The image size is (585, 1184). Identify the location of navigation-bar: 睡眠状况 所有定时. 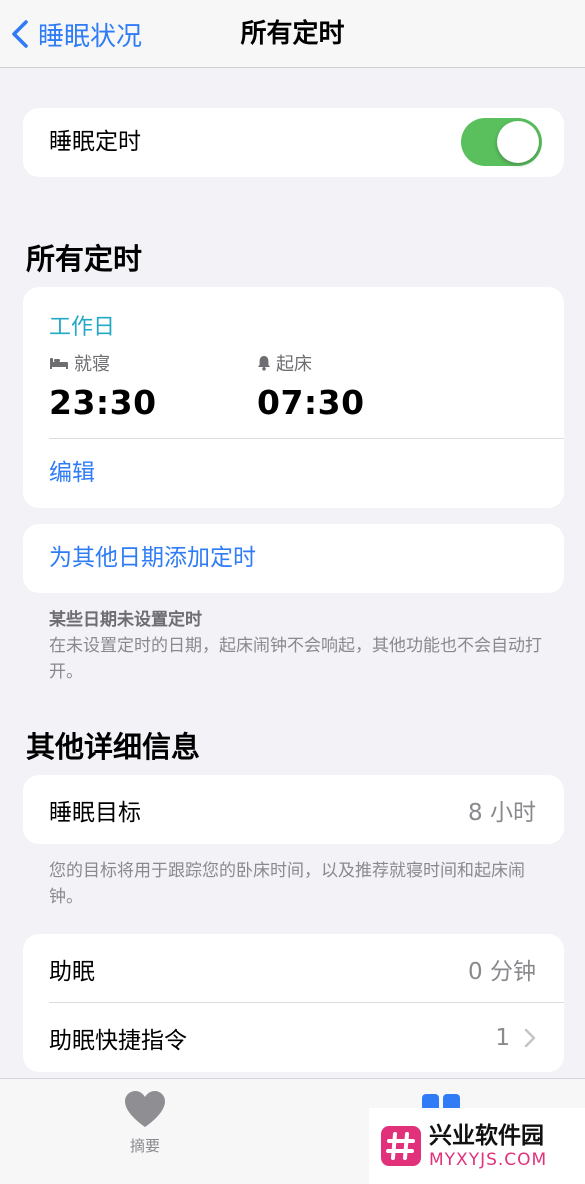
(292, 34).